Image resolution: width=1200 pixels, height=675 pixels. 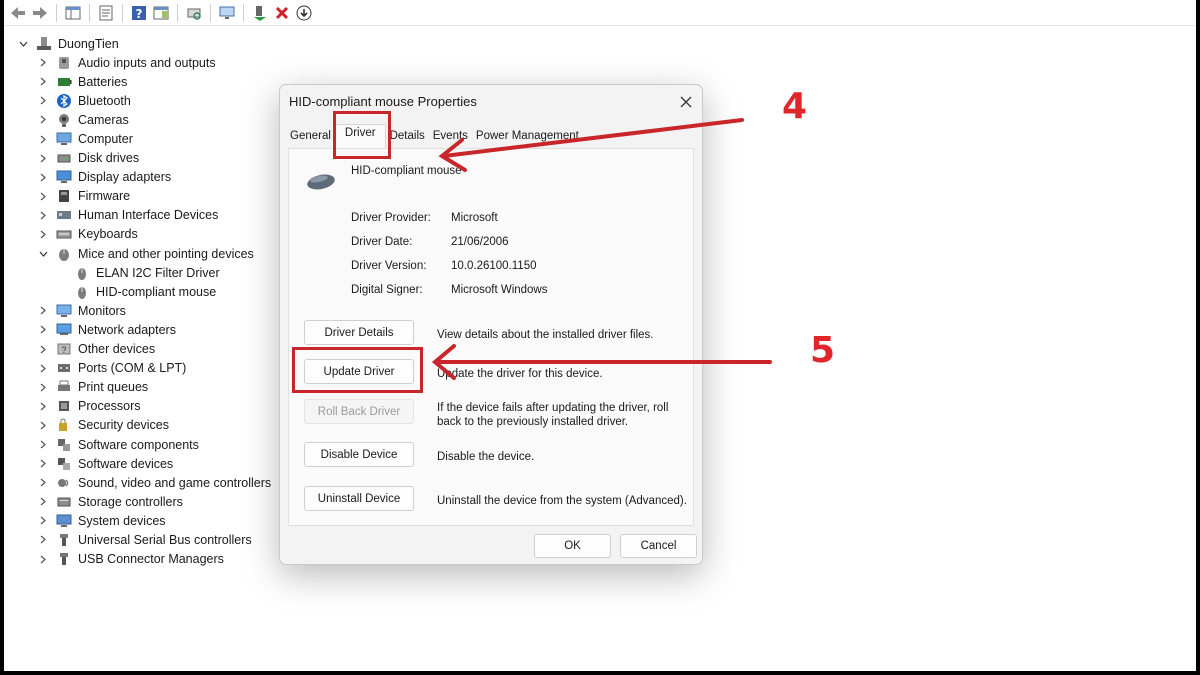 What do you see at coordinates (823, 350) in the screenshot?
I see `step-number-5: 5` at bounding box center [823, 350].